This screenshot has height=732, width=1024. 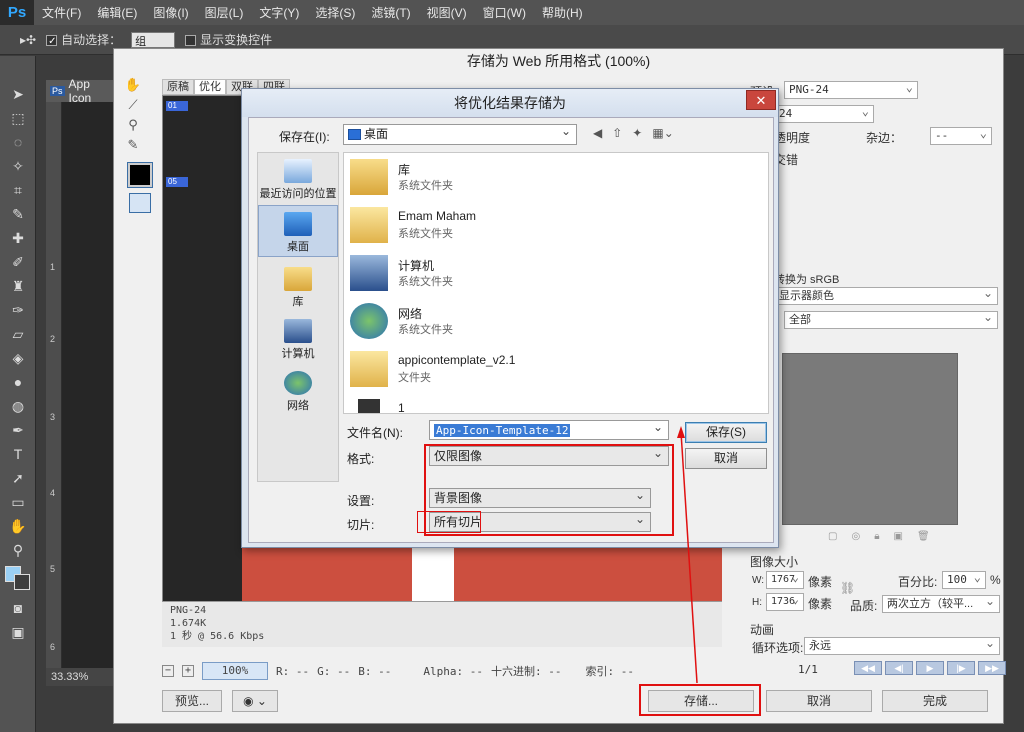 I want to click on list-item: 库 系统文件夹, so click(x=545, y=178).